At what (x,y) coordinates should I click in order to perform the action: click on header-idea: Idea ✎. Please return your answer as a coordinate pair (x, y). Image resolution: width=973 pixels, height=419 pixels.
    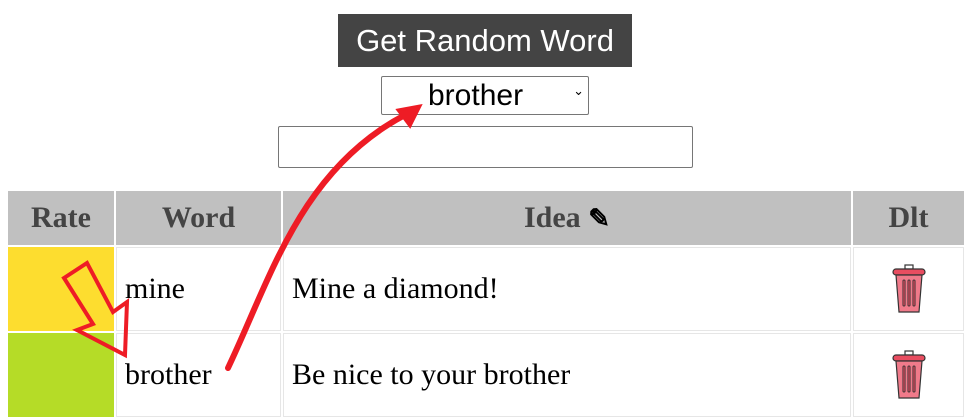
    Looking at the image, I should click on (567, 218).